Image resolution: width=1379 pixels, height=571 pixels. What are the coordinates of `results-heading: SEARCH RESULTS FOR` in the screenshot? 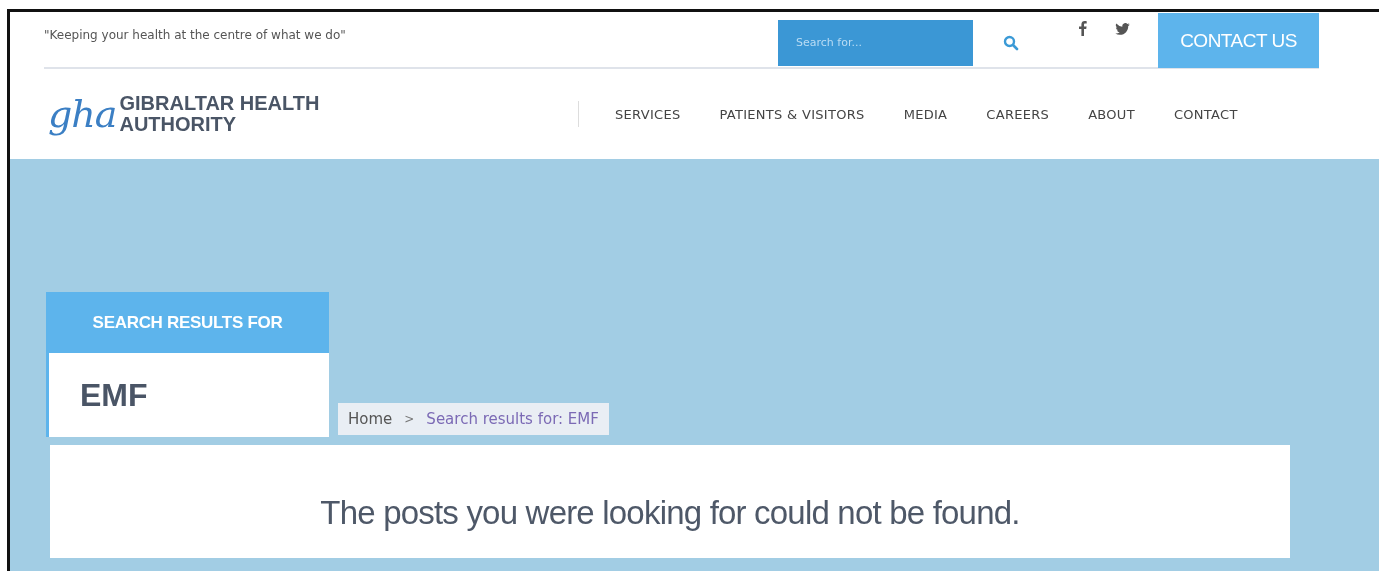 It's located at (187, 322).